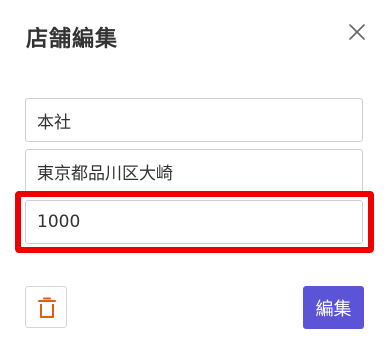 The height and width of the screenshot is (348, 388). What do you see at coordinates (72, 39) in the screenshot?
I see `dialog-title: 店舗編集` at bounding box center [72, 39].